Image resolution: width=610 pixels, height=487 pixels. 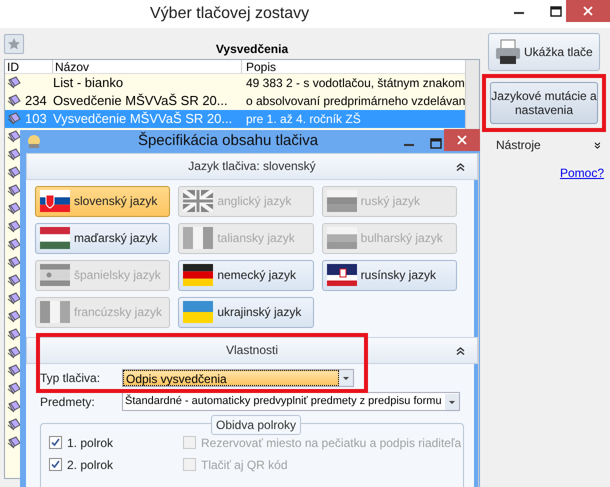 What do you see at coordinates (478, 319) in the screenshot?
I see `scrollbar` at bounding box center [478, 319].